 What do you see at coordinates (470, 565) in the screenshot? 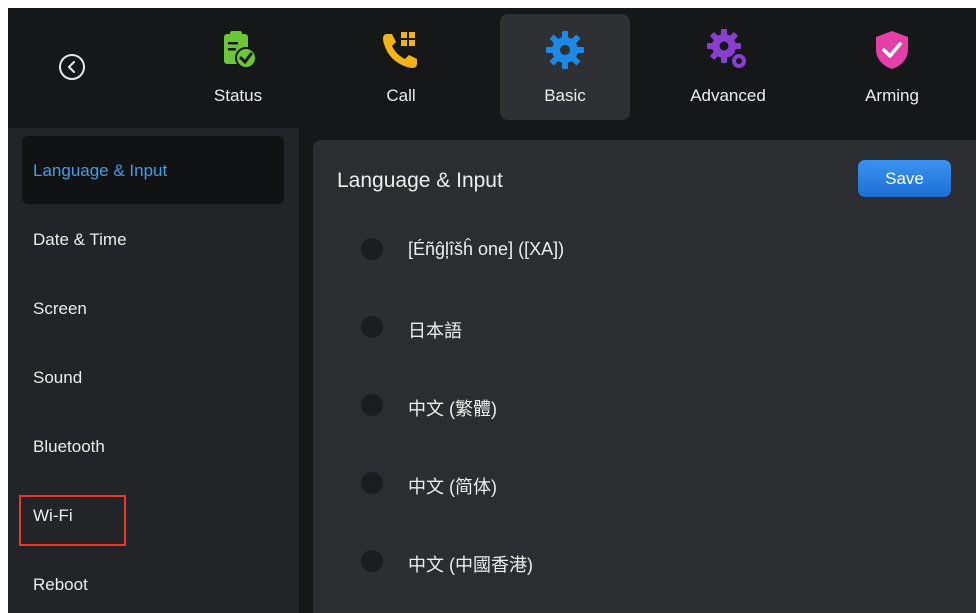
I see `language-label: 中文 (中國香港)` at bounding box center [470, 565].